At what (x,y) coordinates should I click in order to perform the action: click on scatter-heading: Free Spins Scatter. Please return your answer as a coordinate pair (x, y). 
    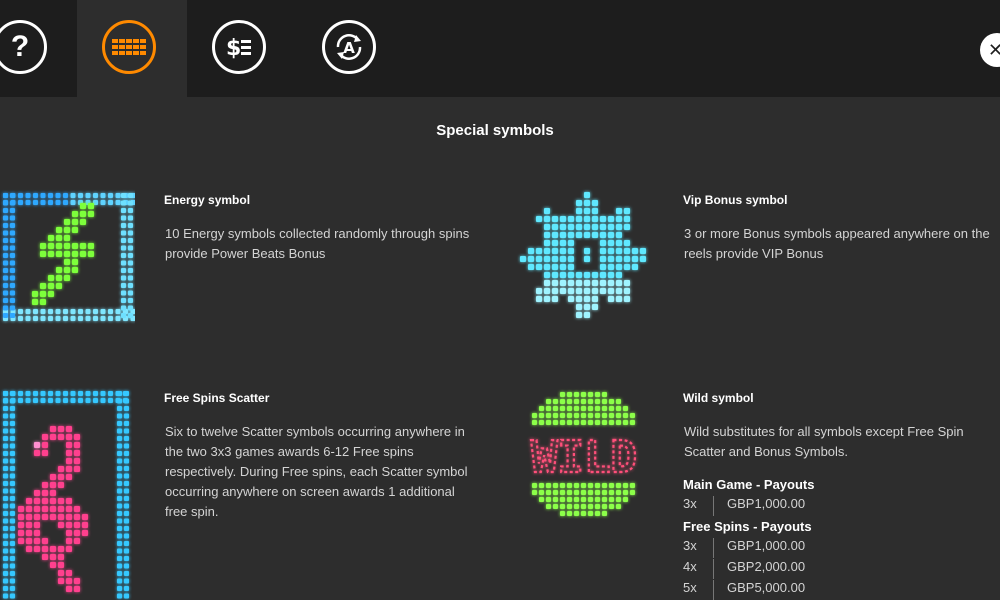
    Looking at the image, I should click on (217, 398).